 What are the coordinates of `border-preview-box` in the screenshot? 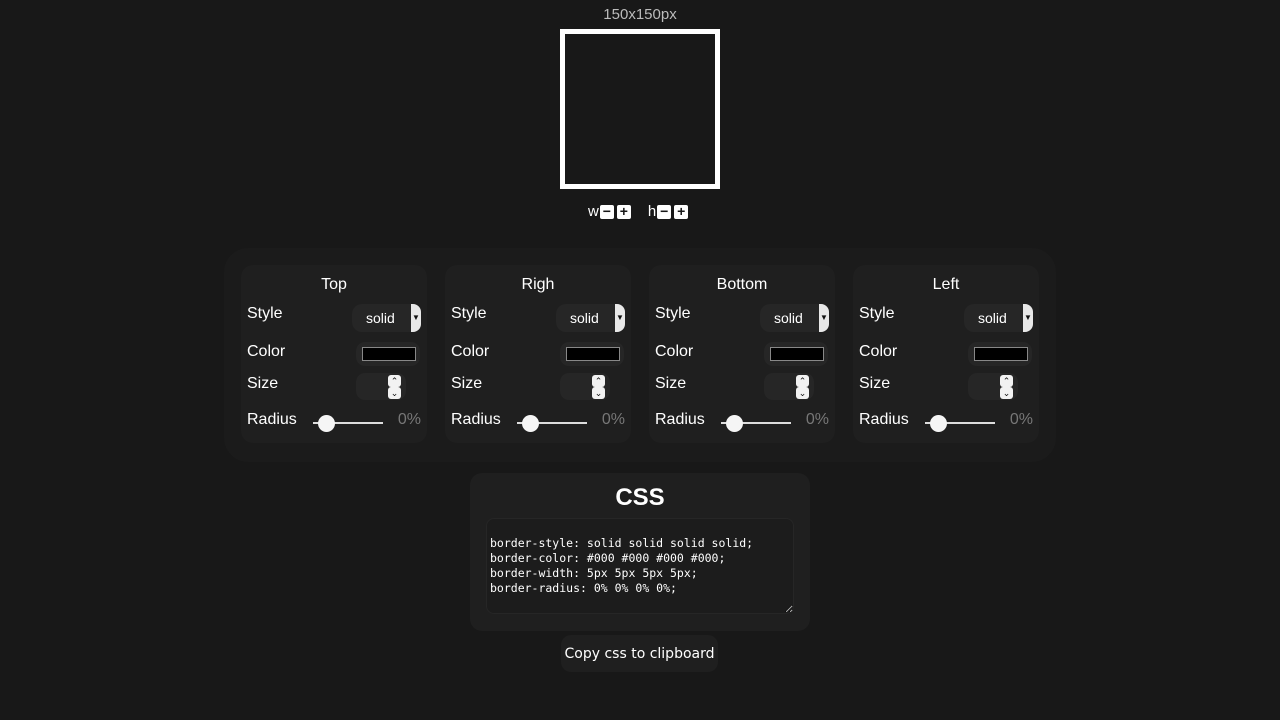 It's located at (640, 109).